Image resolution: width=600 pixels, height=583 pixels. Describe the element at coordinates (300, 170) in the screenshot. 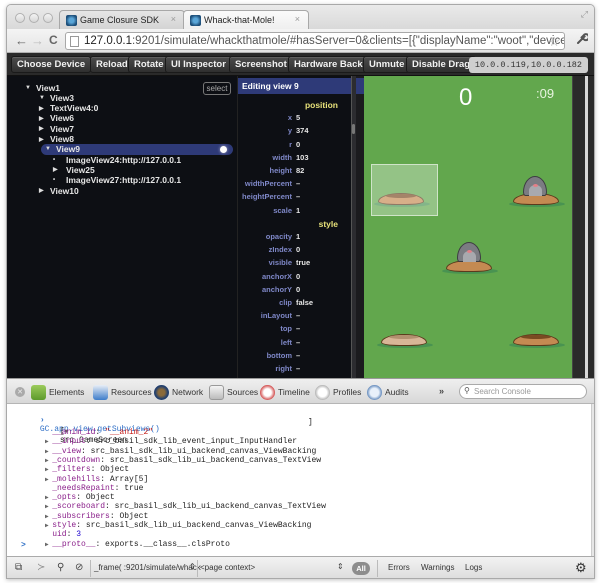

I see `property-value: 82` at that location.